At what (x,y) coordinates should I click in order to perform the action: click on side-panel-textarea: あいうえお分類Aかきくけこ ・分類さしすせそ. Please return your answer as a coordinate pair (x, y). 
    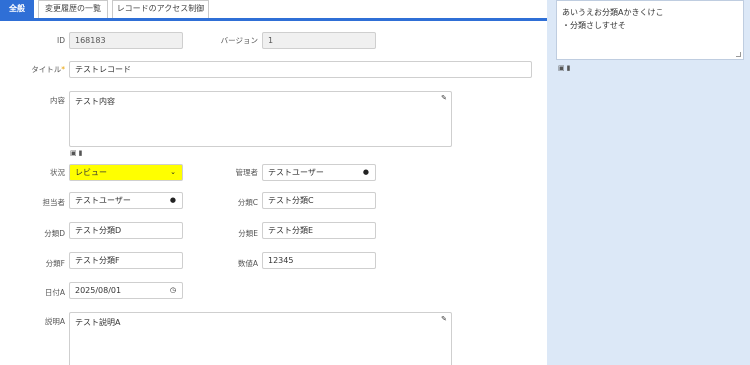
    Looking at the image, I should click on (650, 30).